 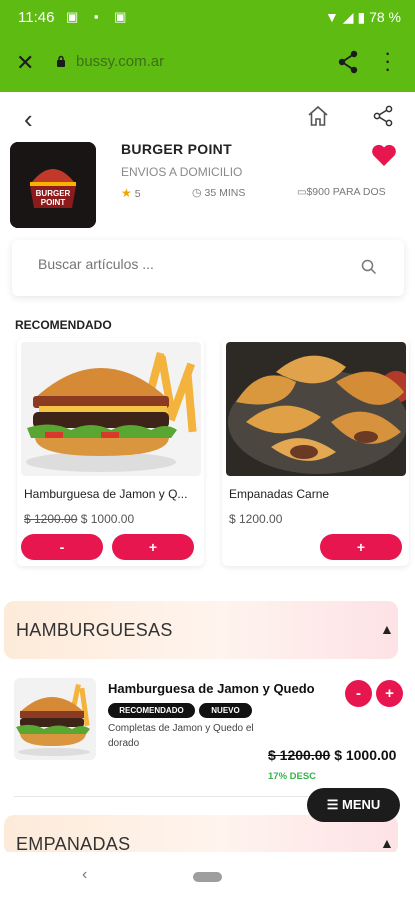 I want to click on recommended-card: Empanadas Carne $ 1200.00 +, so click(x=315, y=452).